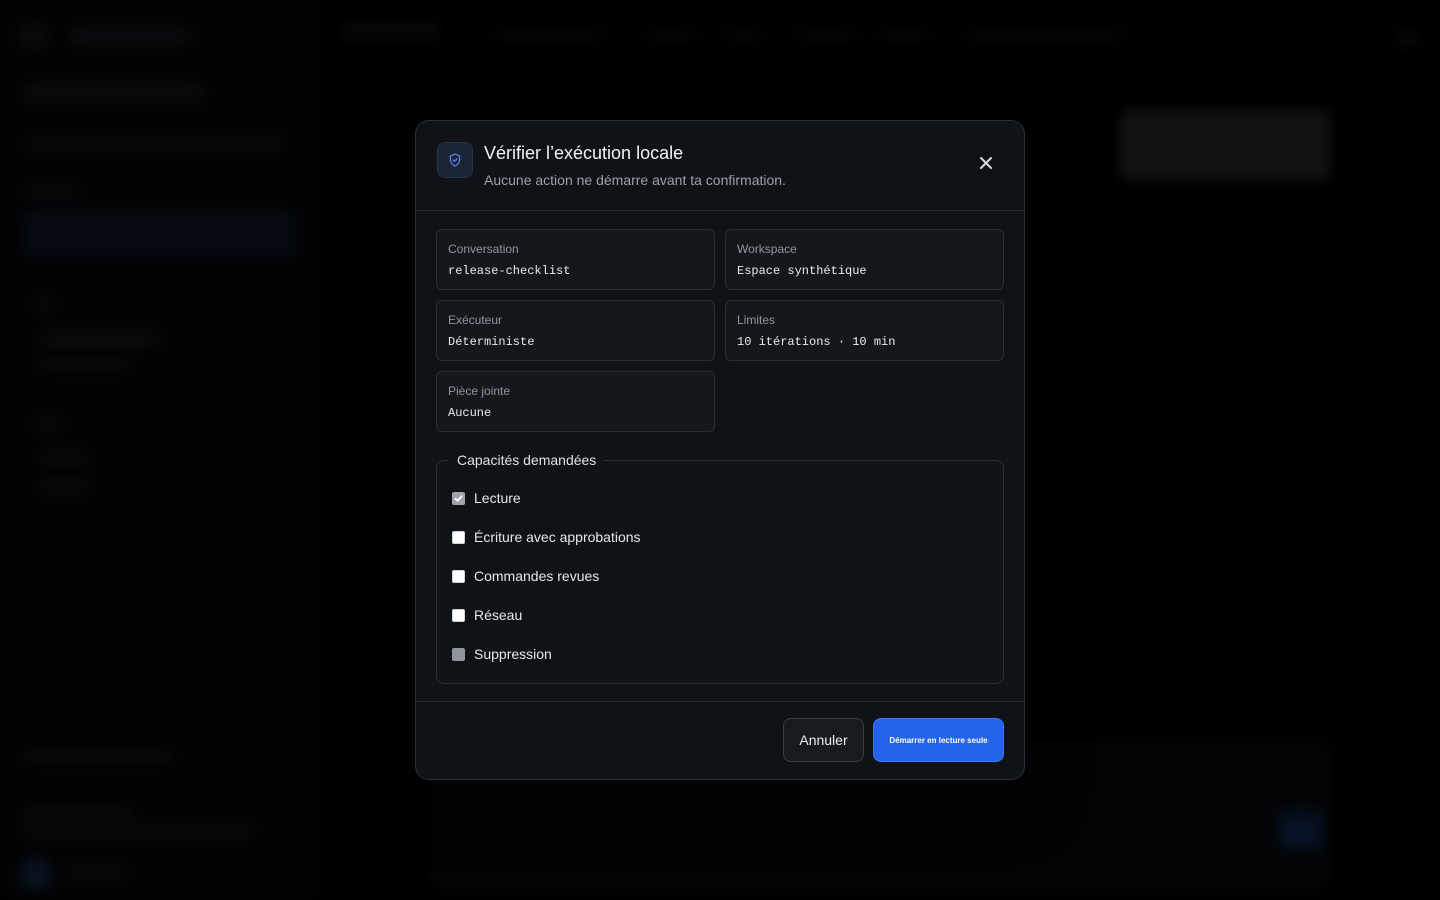  What do you see at coordinates (720, 740) in the screenshot?
I see `dialog-footer: Annuler Démarrer en lecture seule` at bounding box center [720, 740].